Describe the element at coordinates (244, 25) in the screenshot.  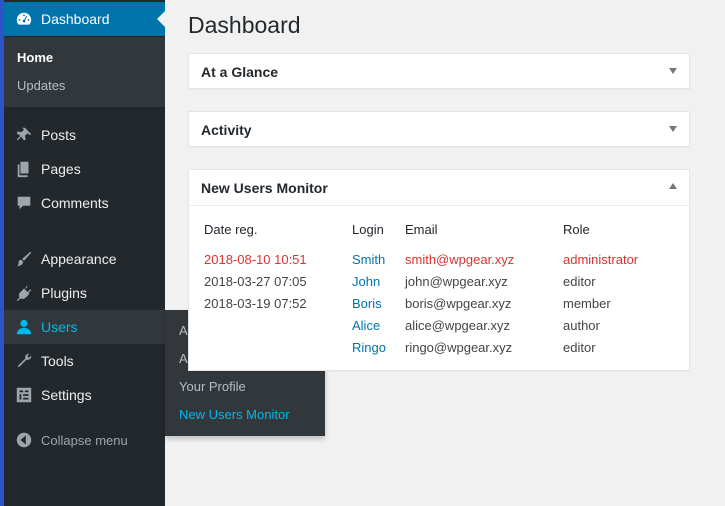
I see `page-title: Dashboard` at that location.